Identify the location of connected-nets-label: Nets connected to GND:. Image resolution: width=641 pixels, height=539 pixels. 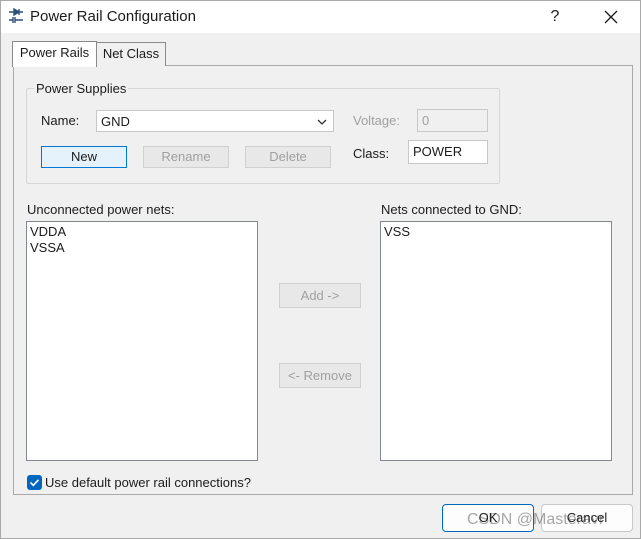
(451, 209).